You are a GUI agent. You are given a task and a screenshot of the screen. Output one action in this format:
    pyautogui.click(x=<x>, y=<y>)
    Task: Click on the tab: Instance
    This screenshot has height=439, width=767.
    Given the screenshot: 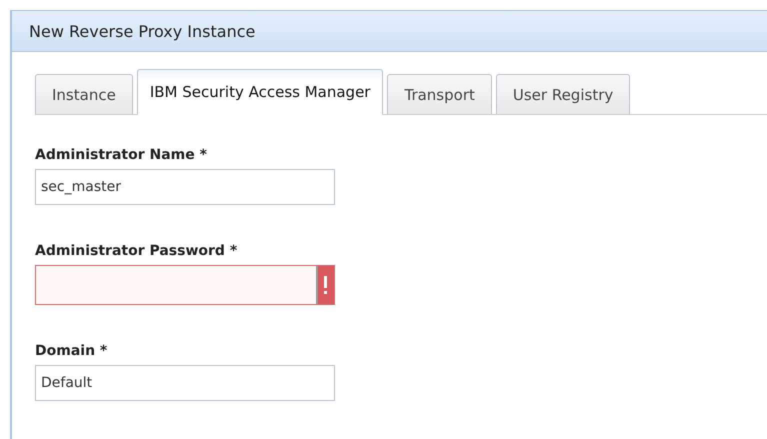 What is the action you would take?
    pyautogui.click(x=84, y=94)
    